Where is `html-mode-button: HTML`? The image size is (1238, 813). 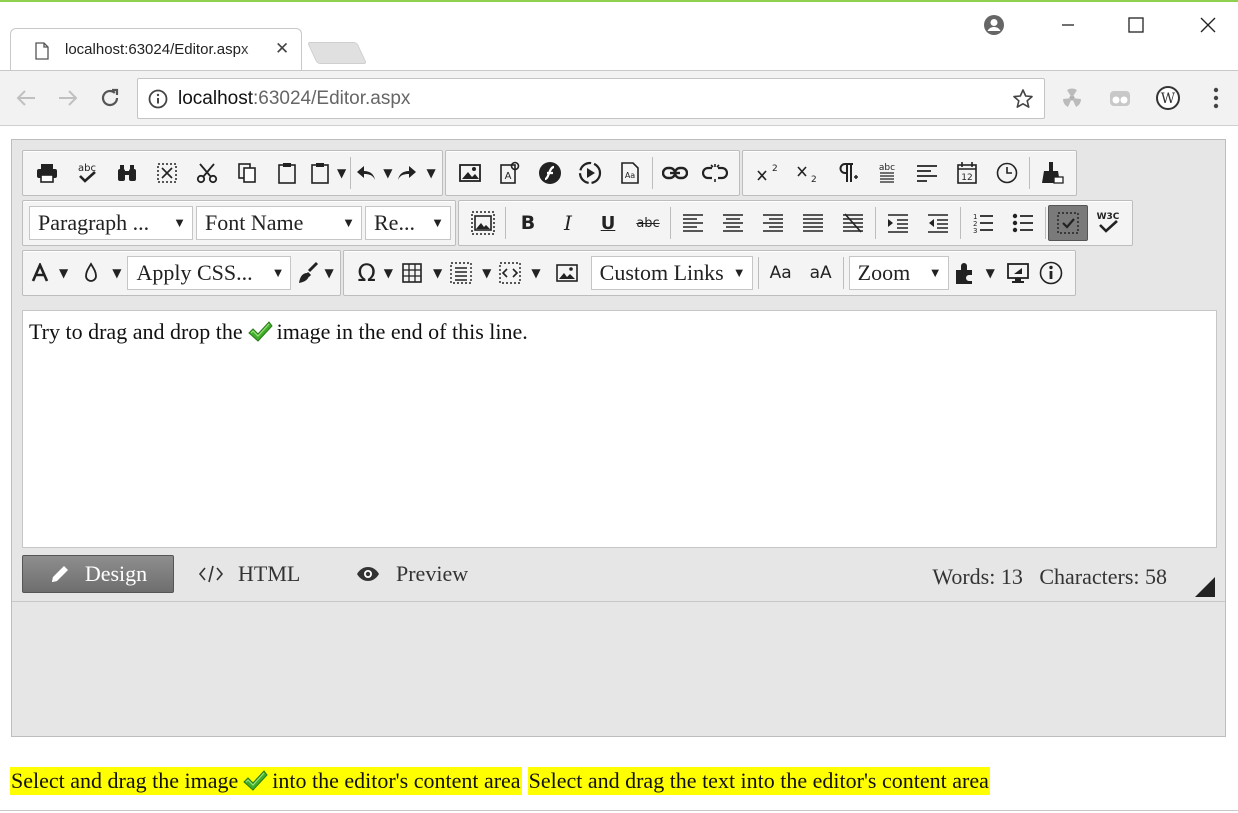 html-mode-button: HTML is located at coordinates (249, 574).